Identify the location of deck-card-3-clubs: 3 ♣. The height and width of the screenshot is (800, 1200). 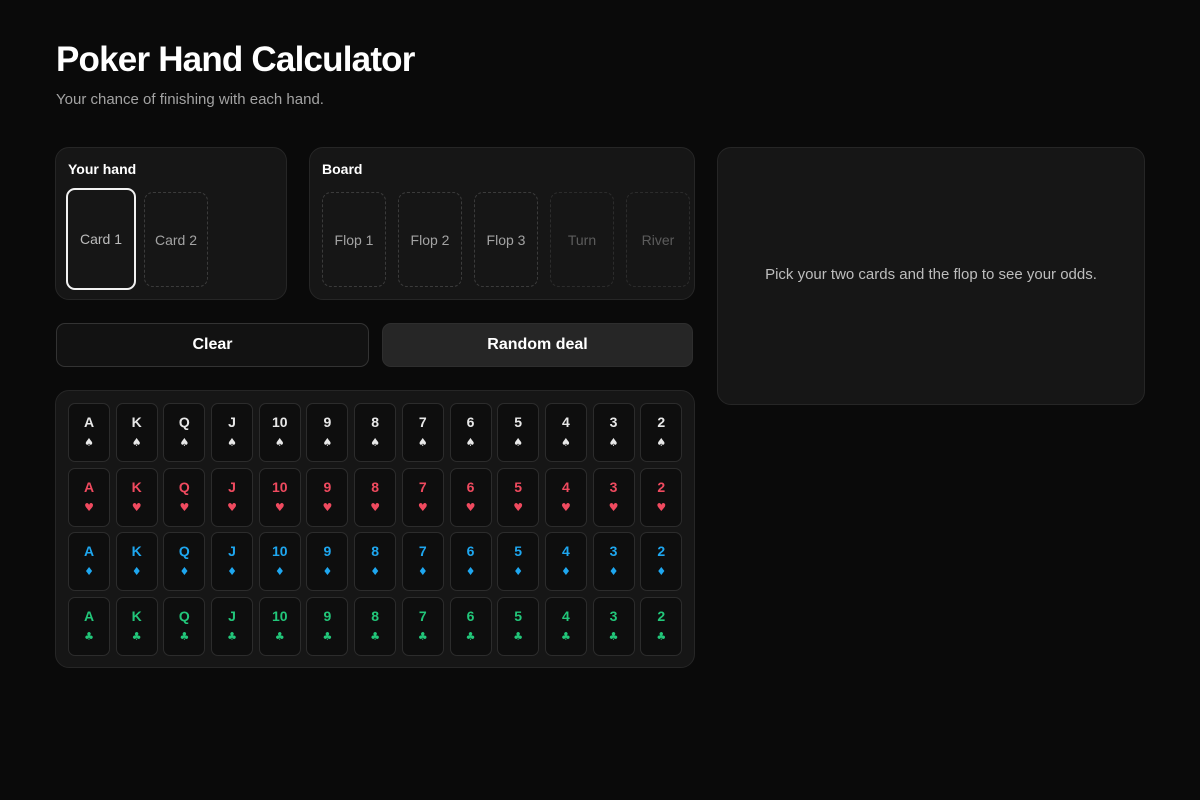
(613, 626).